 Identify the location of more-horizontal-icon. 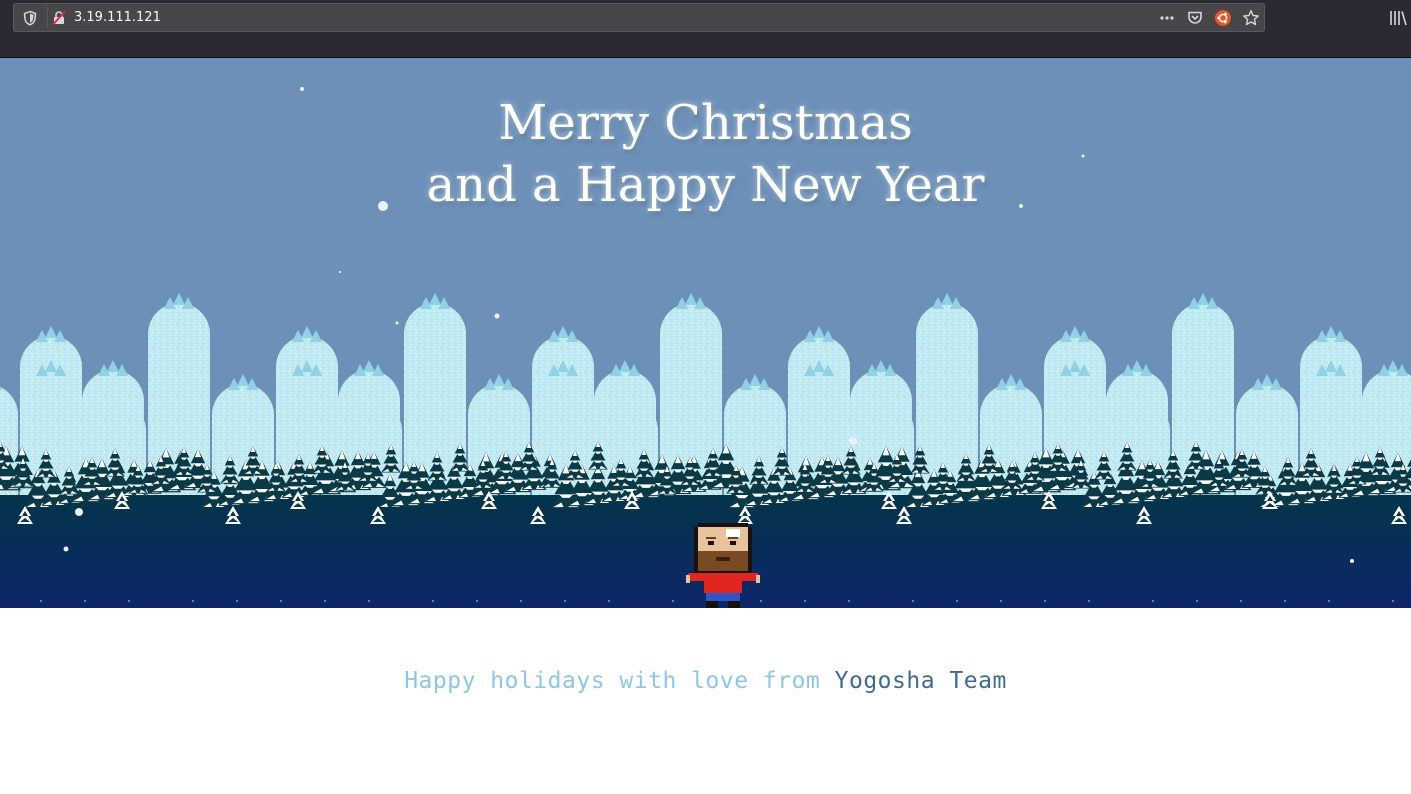
(1167, 18).